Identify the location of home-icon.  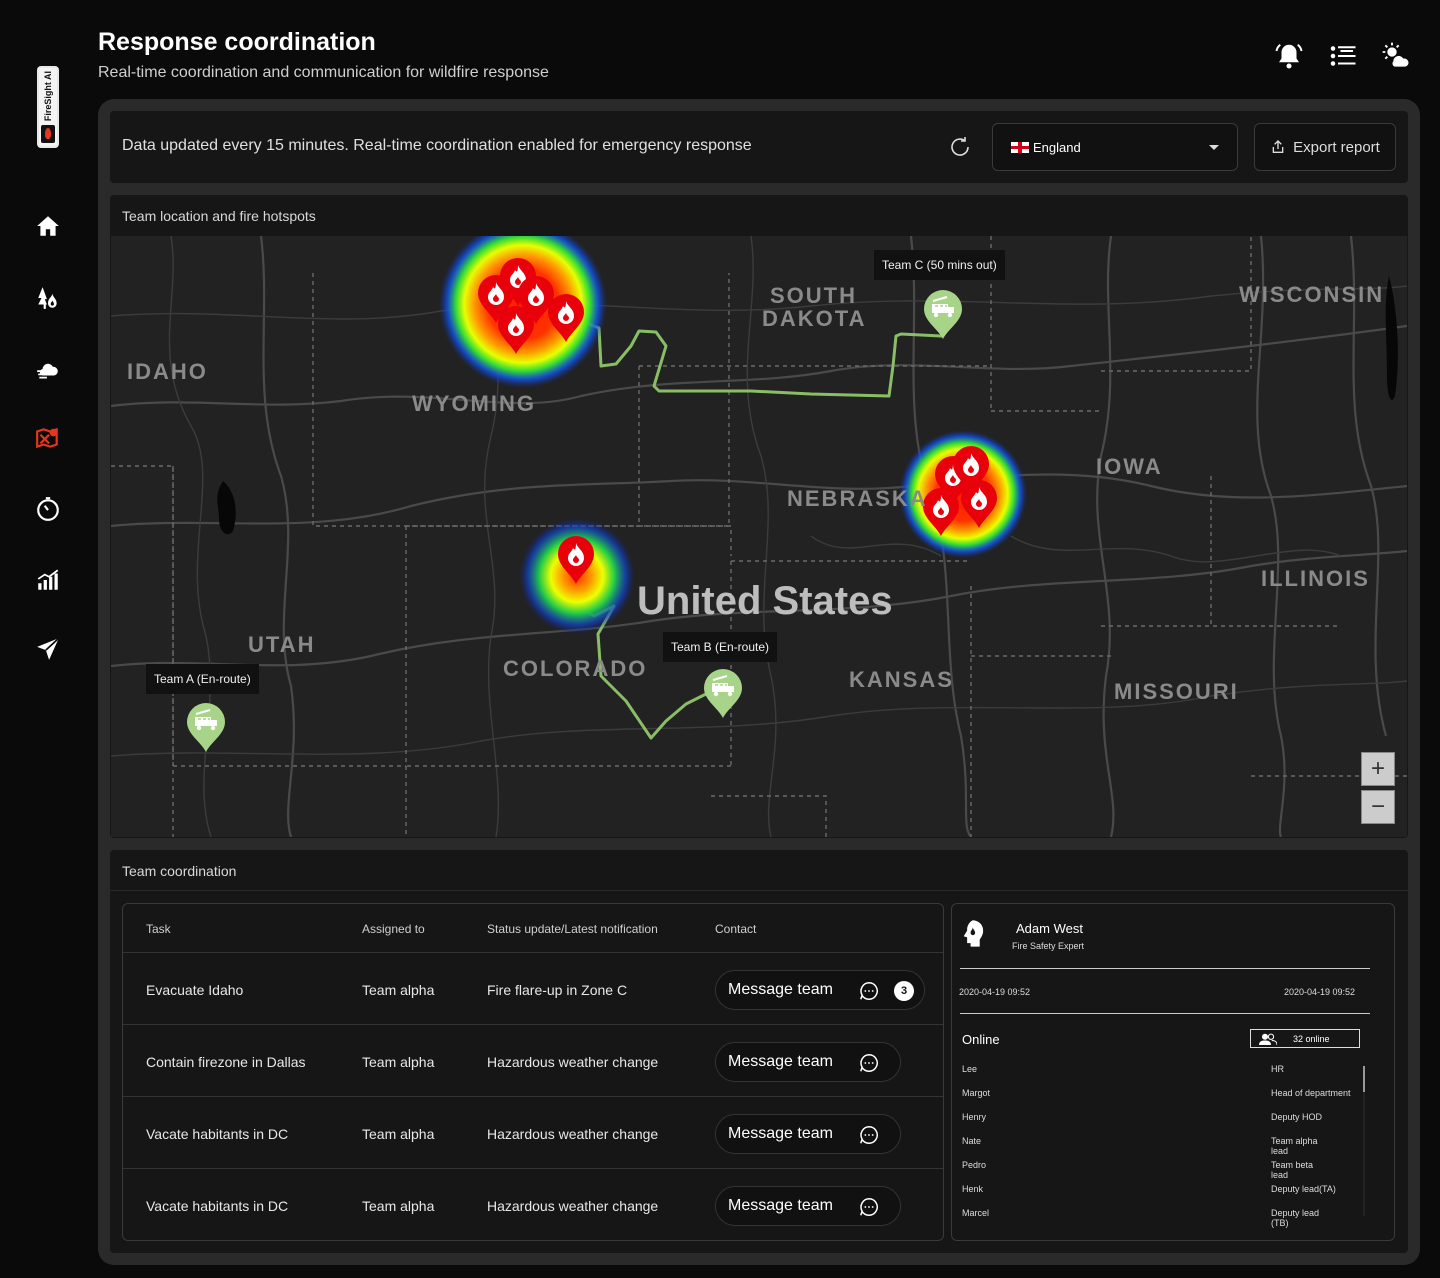
(48, 226).